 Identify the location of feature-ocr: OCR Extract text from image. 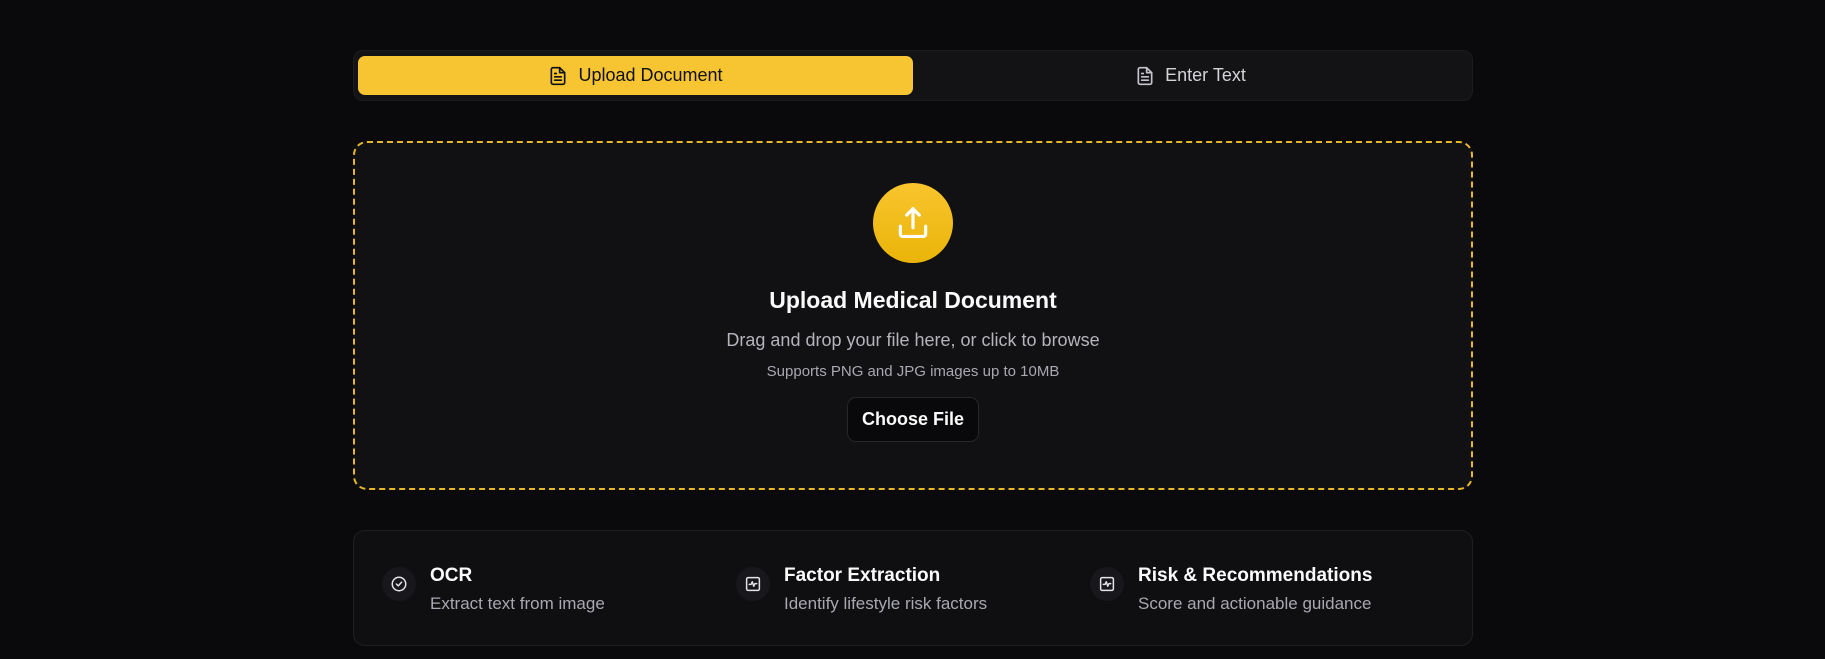
(559, 605).